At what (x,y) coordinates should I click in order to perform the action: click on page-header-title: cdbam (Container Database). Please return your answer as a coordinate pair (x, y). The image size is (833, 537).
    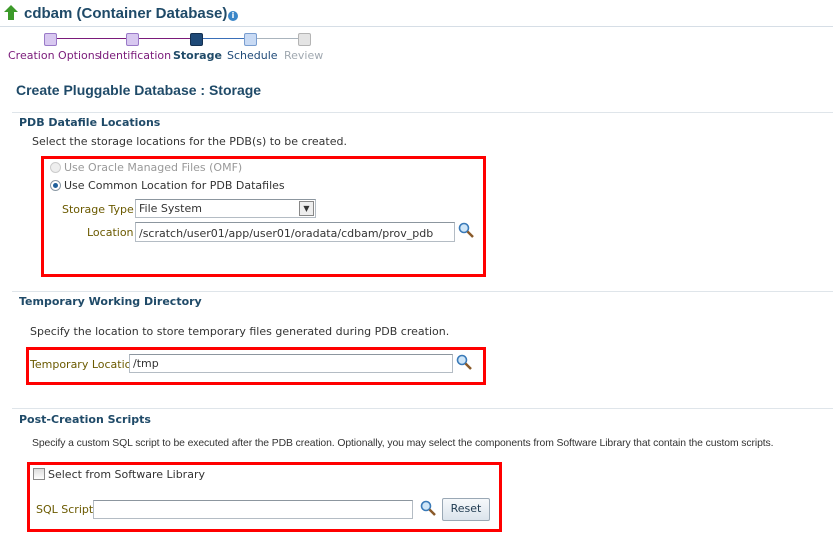
    Looking at the image, I should click on (126, 13).